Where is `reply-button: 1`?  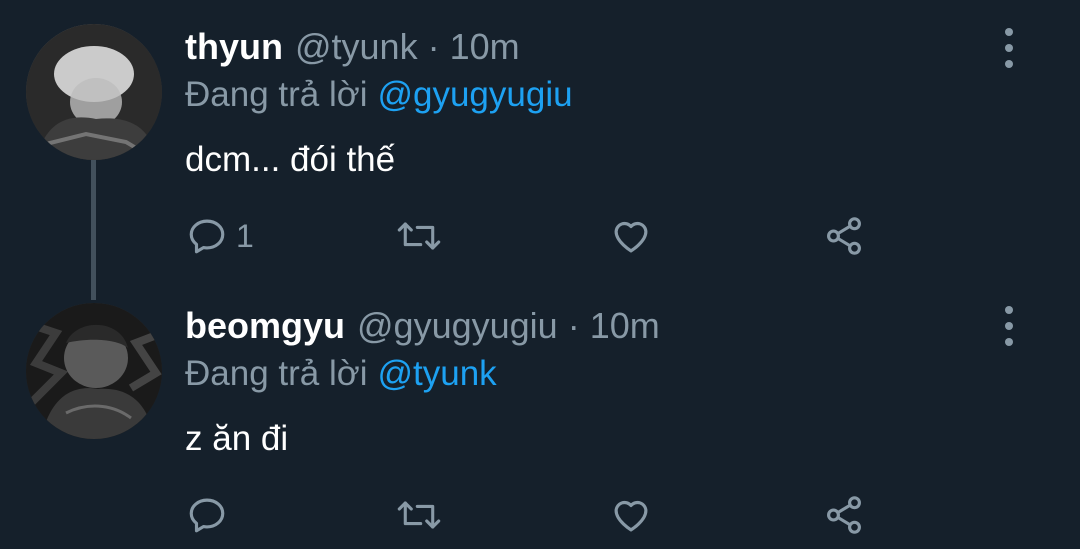 reply-button: 1 is located at coordinates (220, 236).